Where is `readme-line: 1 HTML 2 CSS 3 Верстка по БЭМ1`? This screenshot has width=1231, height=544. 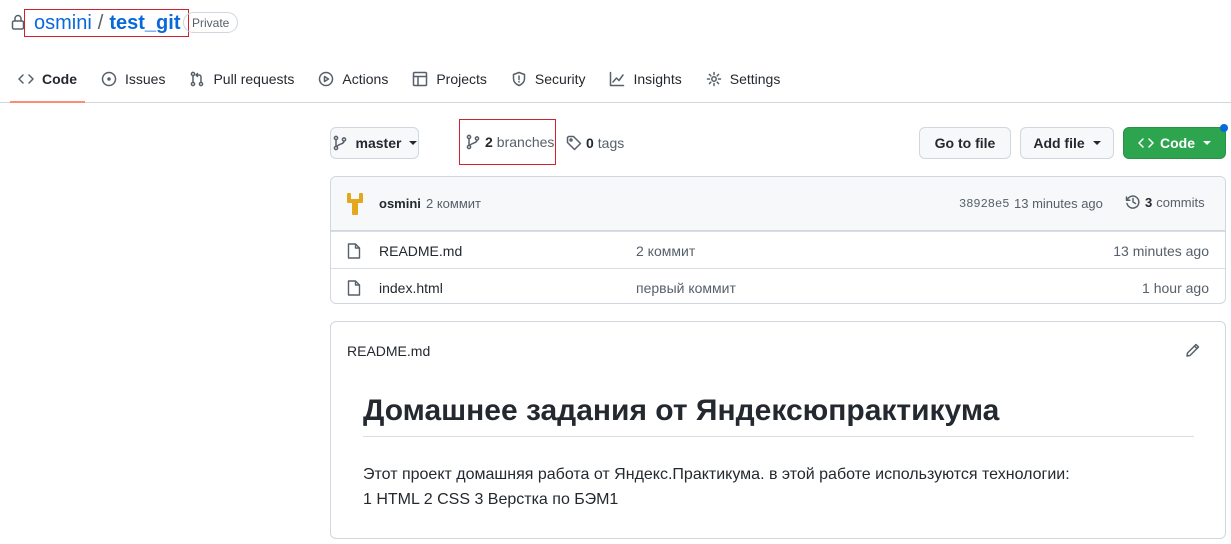 readme-line: 1 HTML 2 CSS 3 Верстка по БЭМ1 is located at coordinates (491, 499).